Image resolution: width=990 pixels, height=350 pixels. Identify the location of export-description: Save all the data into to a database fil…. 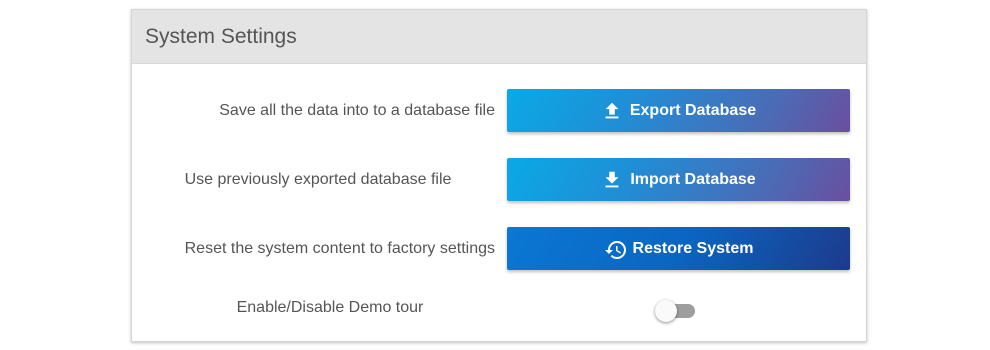
(357, 110).